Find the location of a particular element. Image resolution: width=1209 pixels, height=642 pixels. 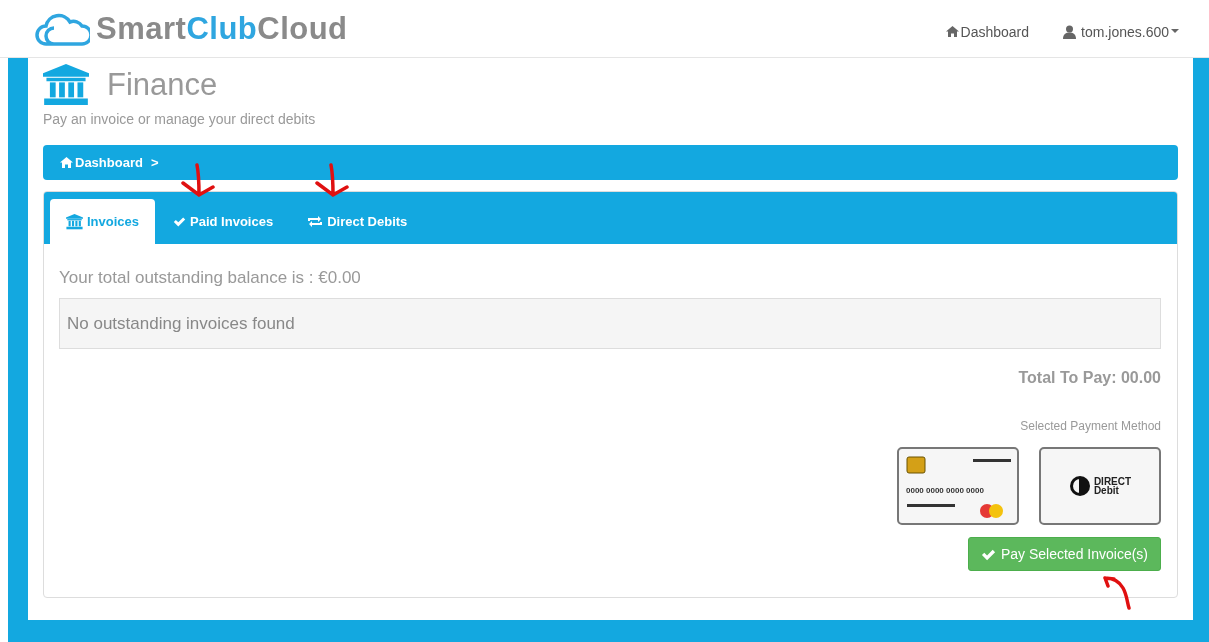

page-subtitle: Pay an invoice or manage your direct debits is located at coordinates (180, 119).